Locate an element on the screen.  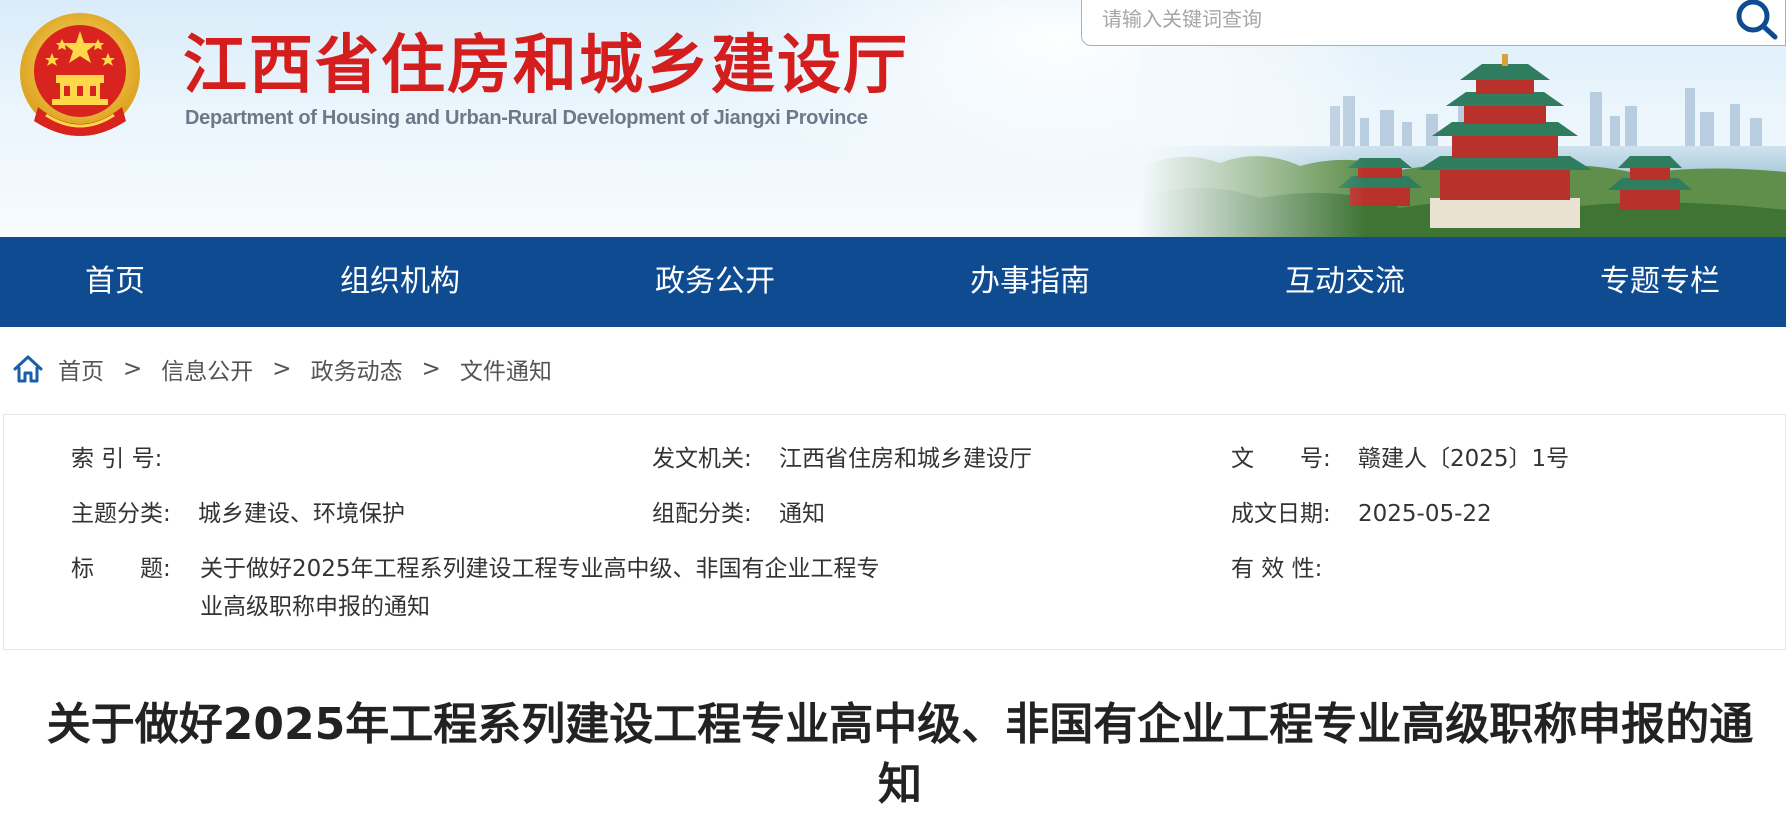
category-value: 通知 is located at coordinates (802, 514).